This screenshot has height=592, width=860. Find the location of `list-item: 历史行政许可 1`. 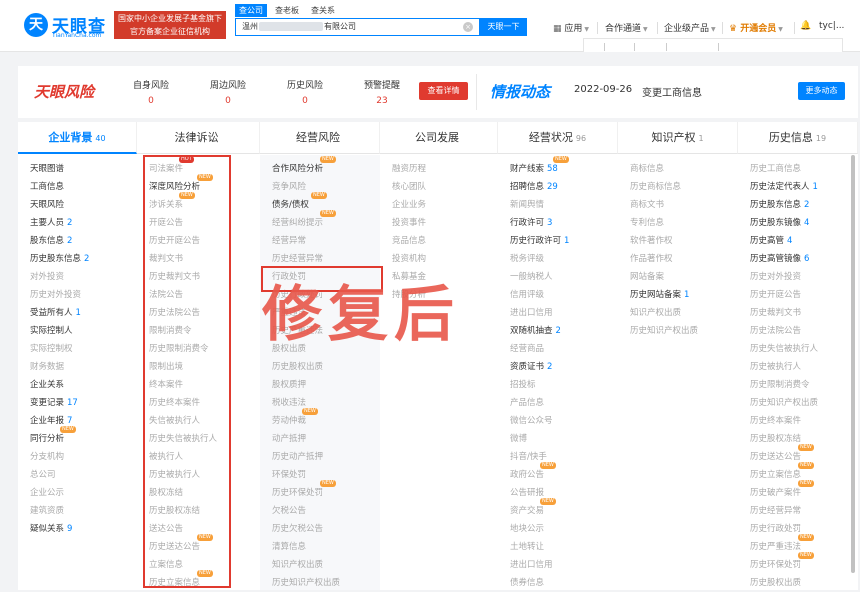

list-item: 历史行政许可 1 is located at coordinates (539, 241).